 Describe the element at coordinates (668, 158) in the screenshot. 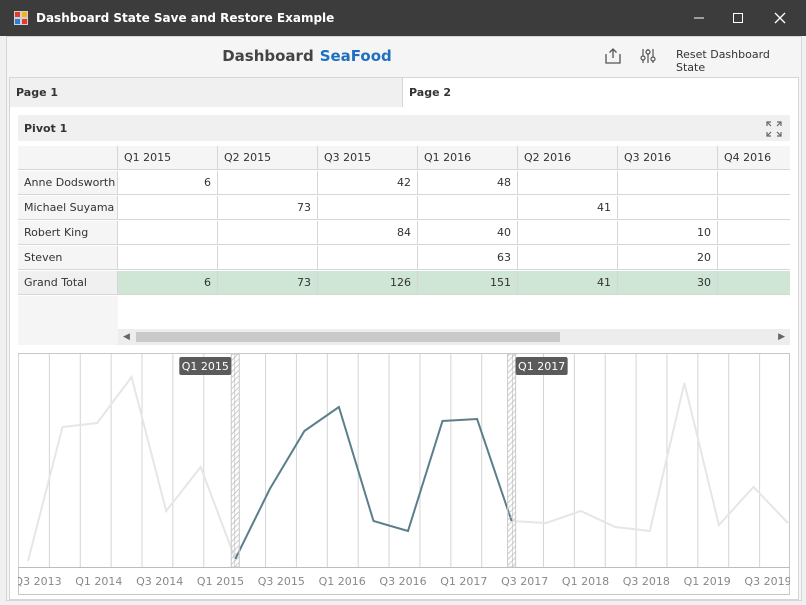

I see `column-header: Q3 2016` at that location.